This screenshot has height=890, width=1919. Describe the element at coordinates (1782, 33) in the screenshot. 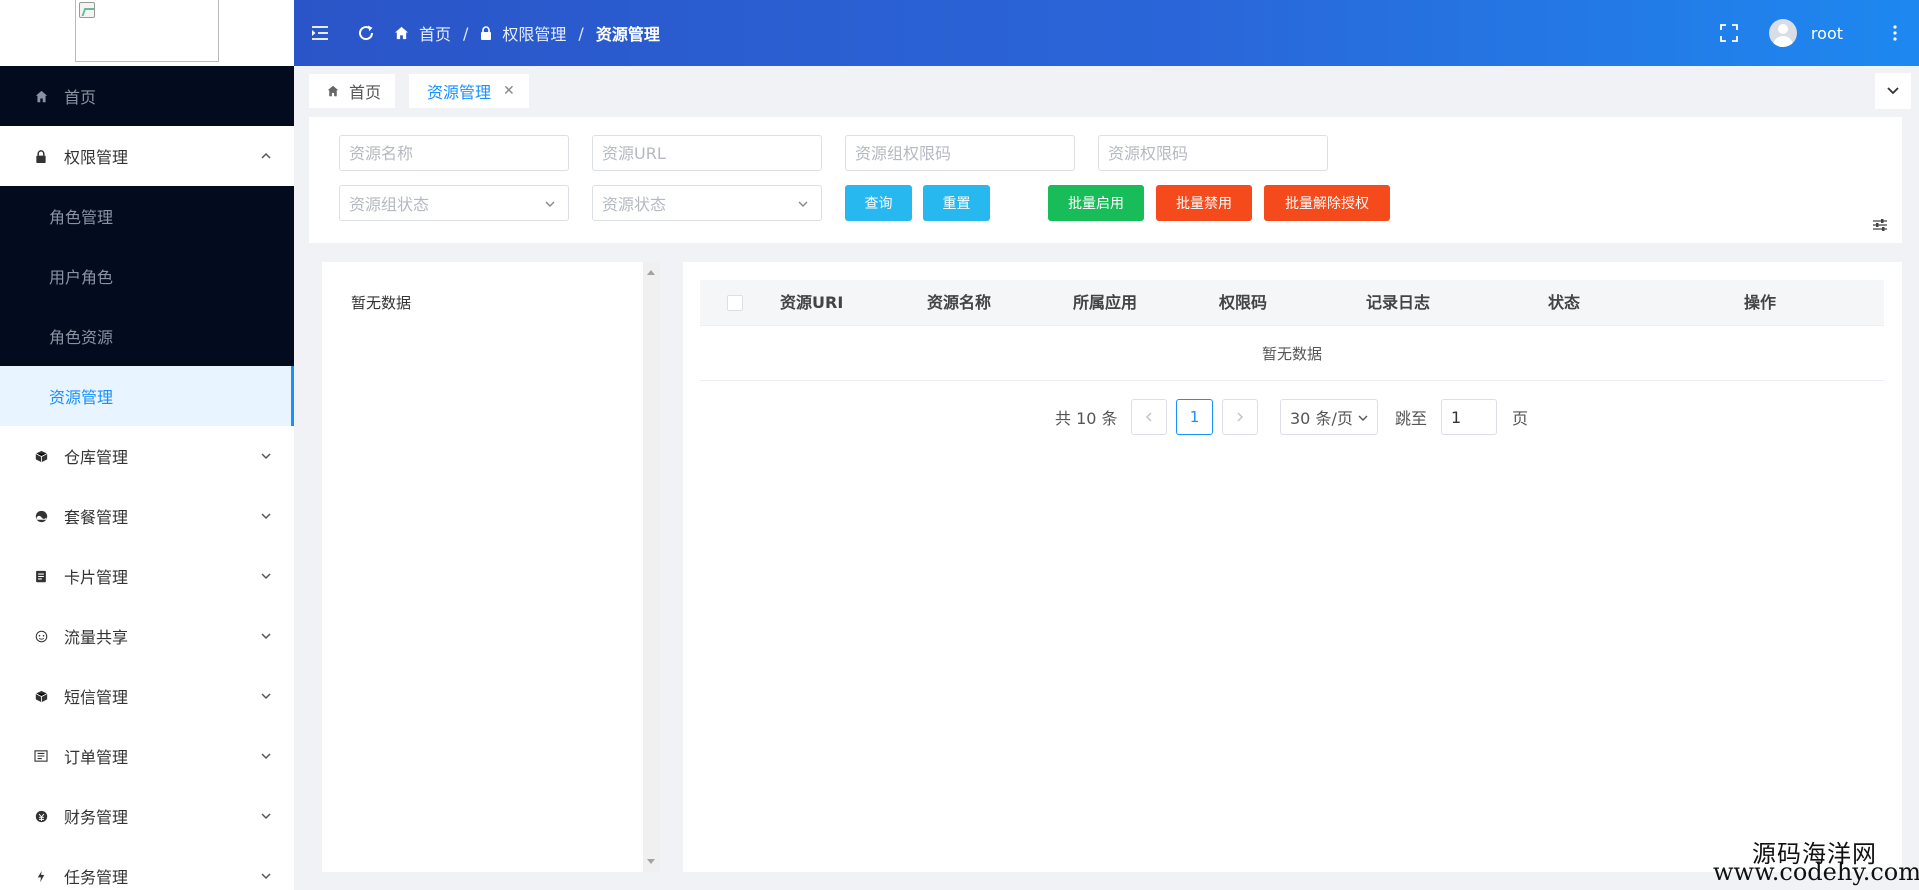

I see `avatar` at that location.